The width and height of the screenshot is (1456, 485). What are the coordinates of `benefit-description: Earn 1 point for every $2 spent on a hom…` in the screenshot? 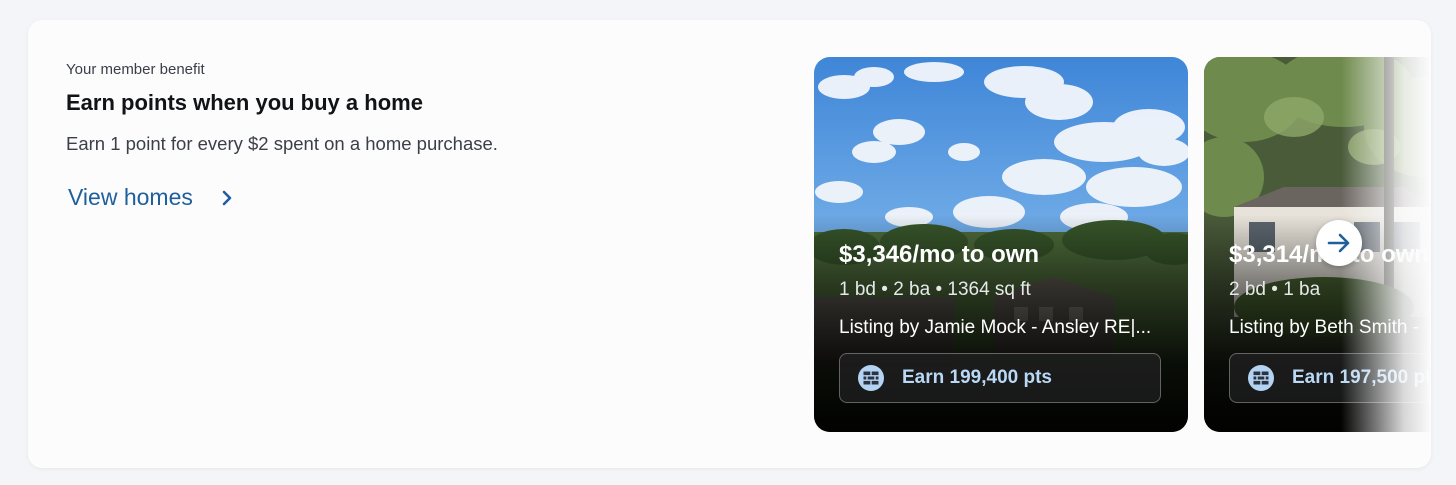 It's located at (282, 143).